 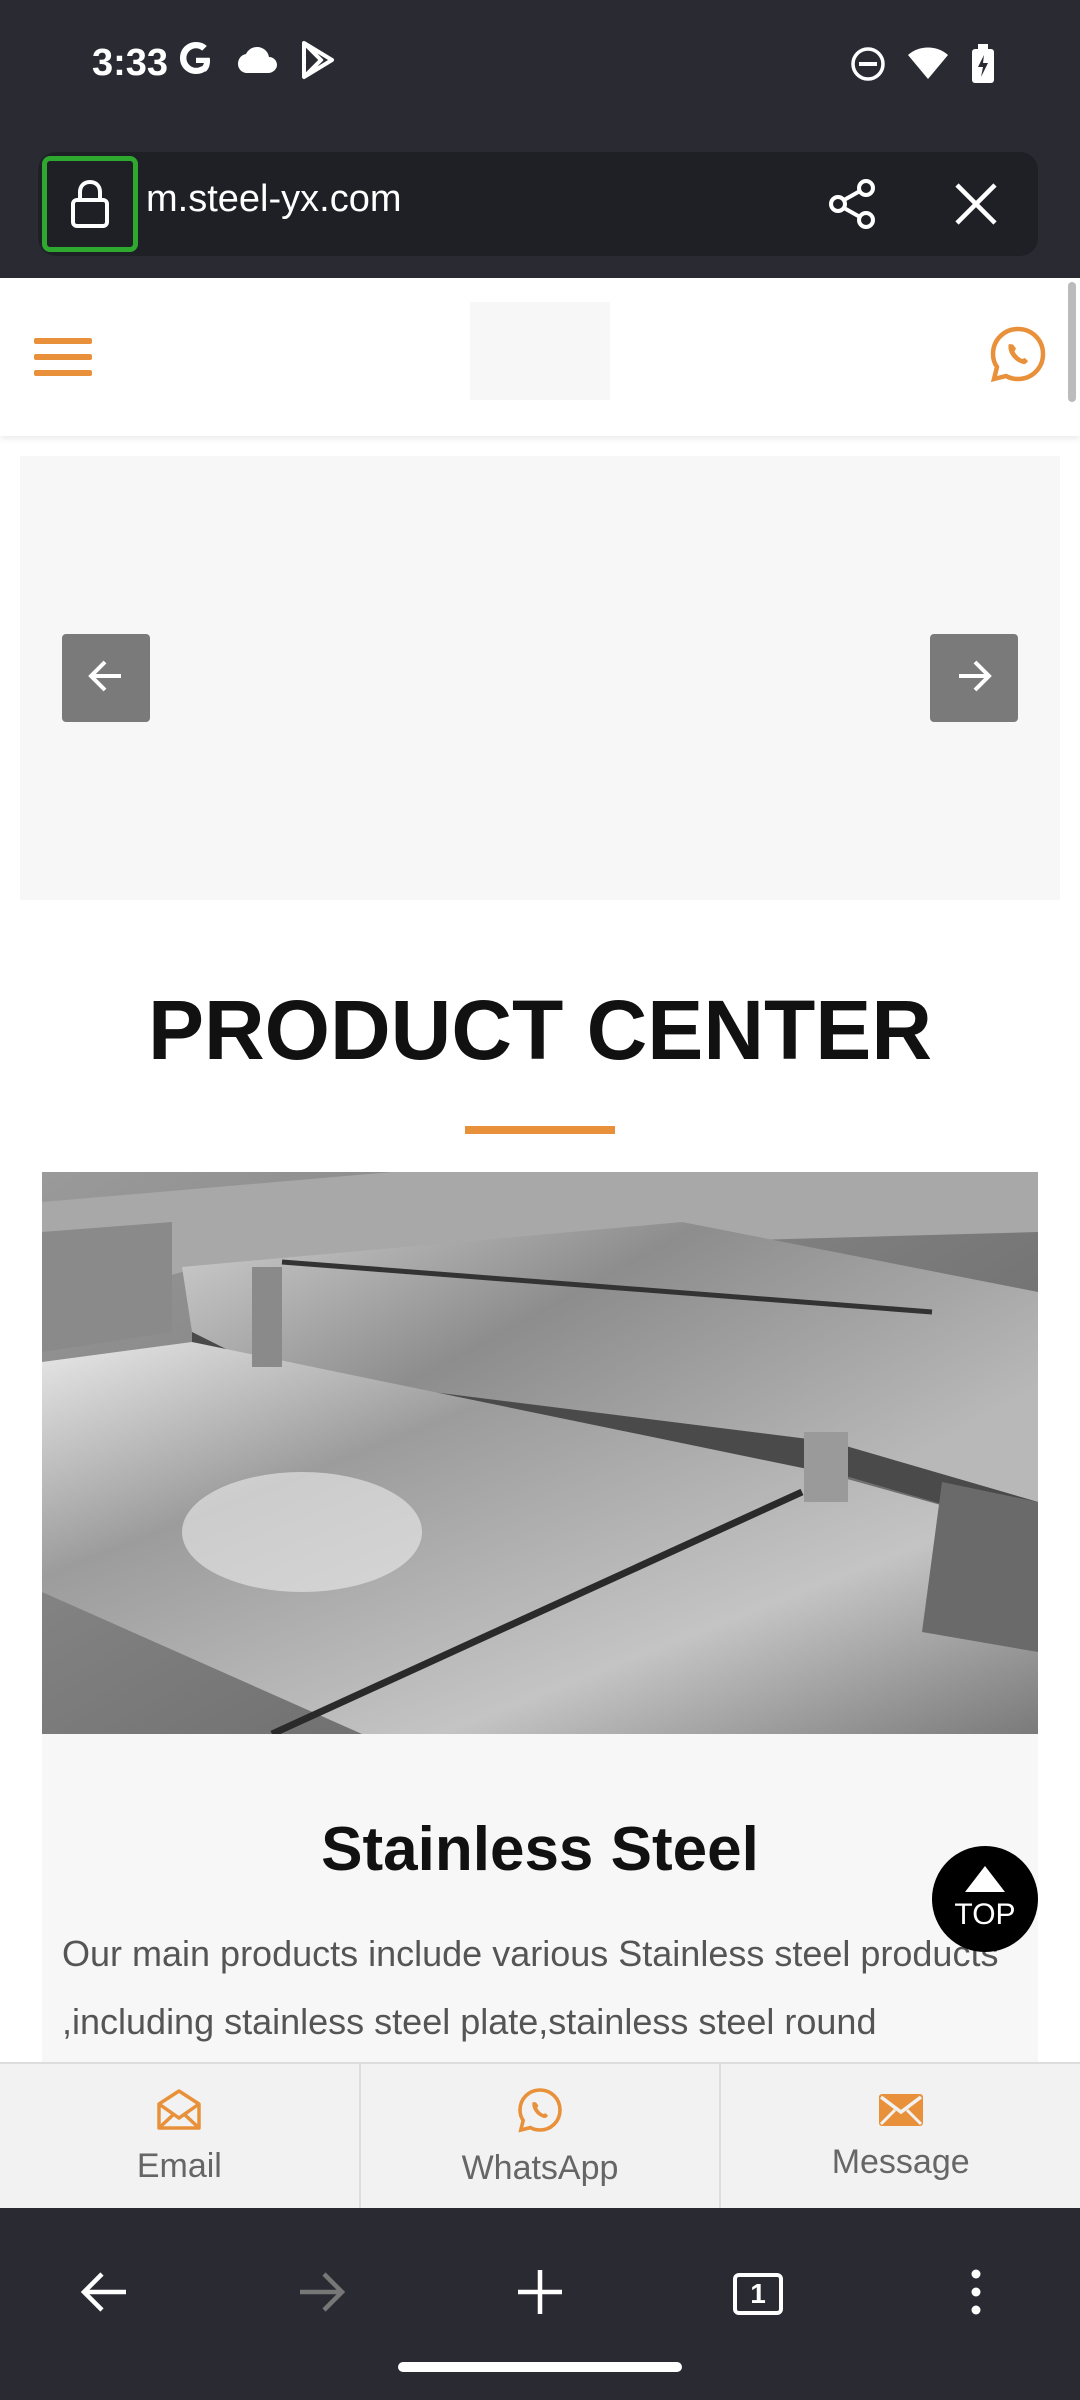 I want to click on forward-button, so click(x=322, y=2294).